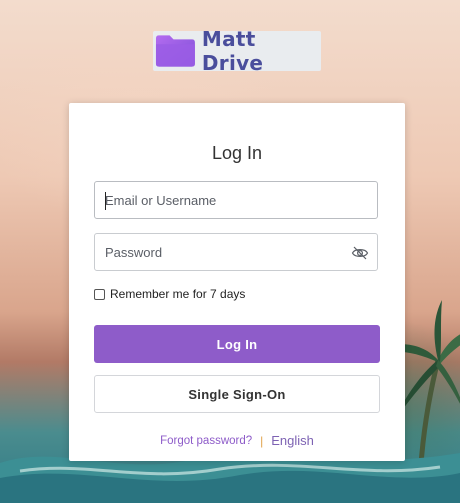  I want to click on email-field, so click(236, 200).